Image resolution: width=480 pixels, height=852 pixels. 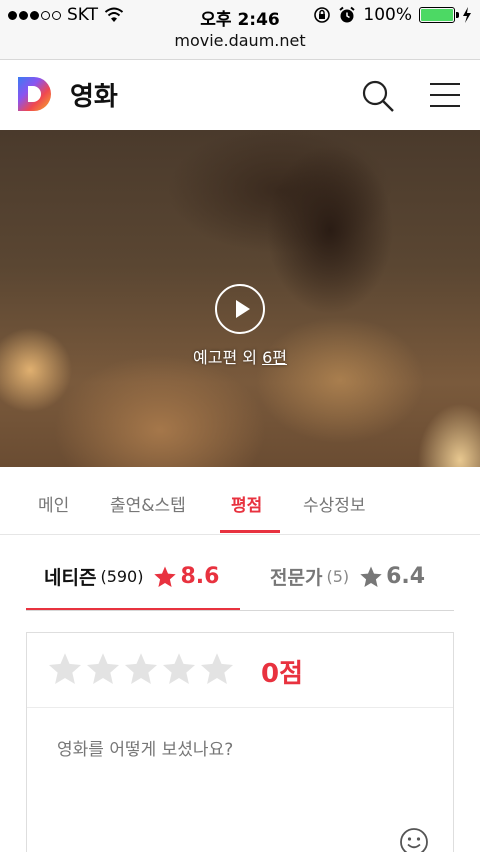 What do you see at coordinates (53, 503) in the screenshot?
I see `tab-main: 메인` at bounding box center [53, 503].